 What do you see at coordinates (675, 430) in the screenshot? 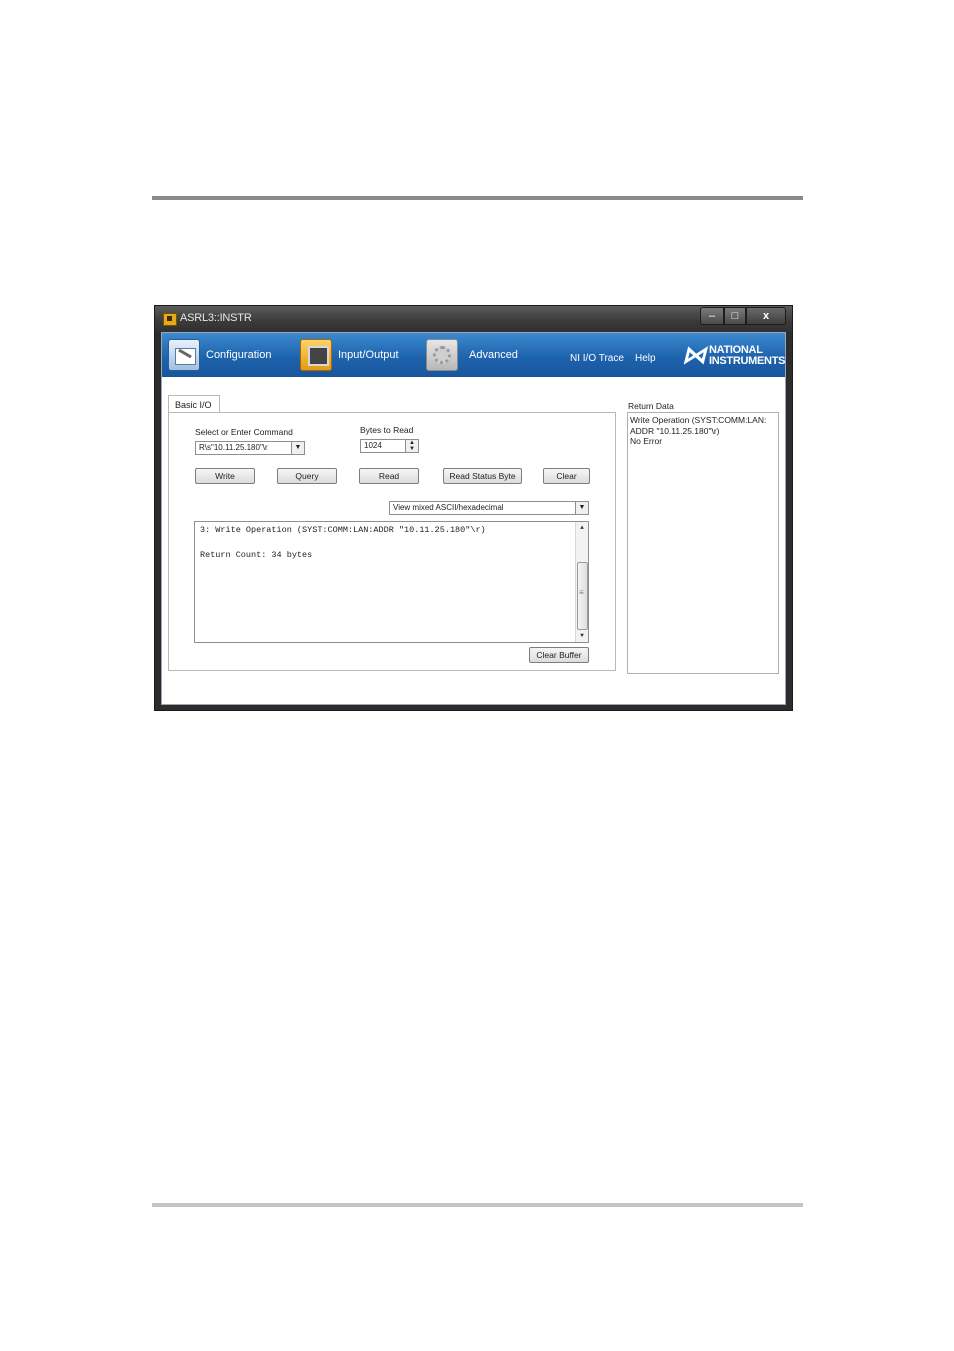
I see `return-data-line: ADDR "10.11.25.180"\r)` at bounding box center [675, 430].